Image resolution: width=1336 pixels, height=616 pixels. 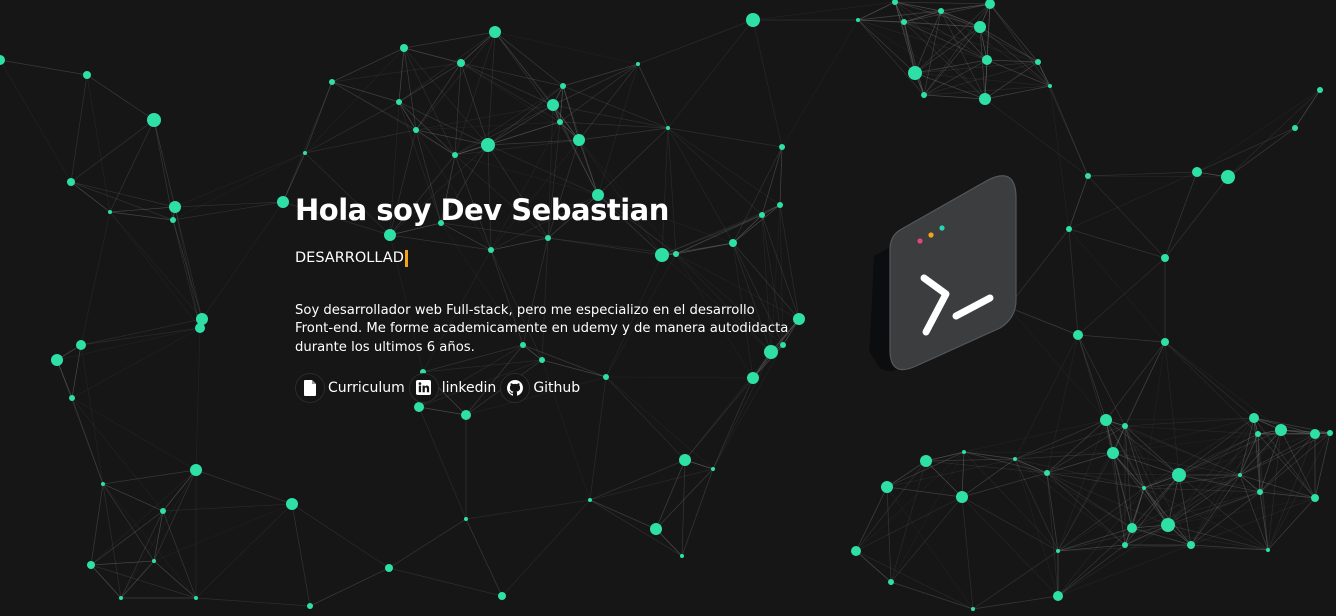 I want to click on curriculum-link: Curriculum, so click(x=350, y=387).